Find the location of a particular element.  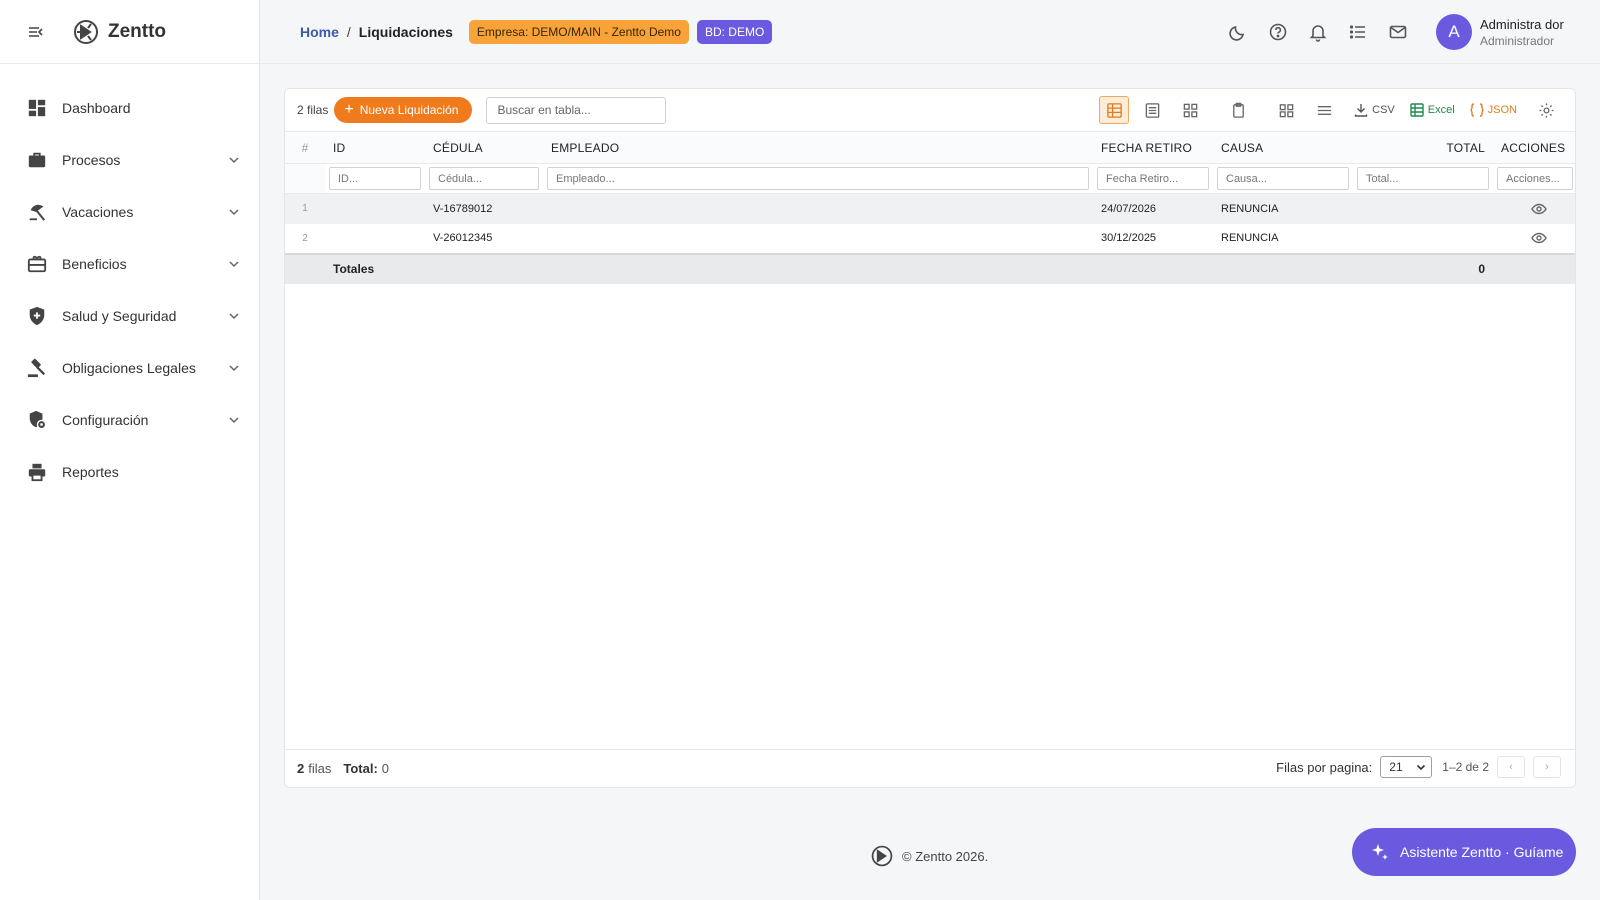

sidebar-item-label: Beneficios is located at coordinates (94, 264).